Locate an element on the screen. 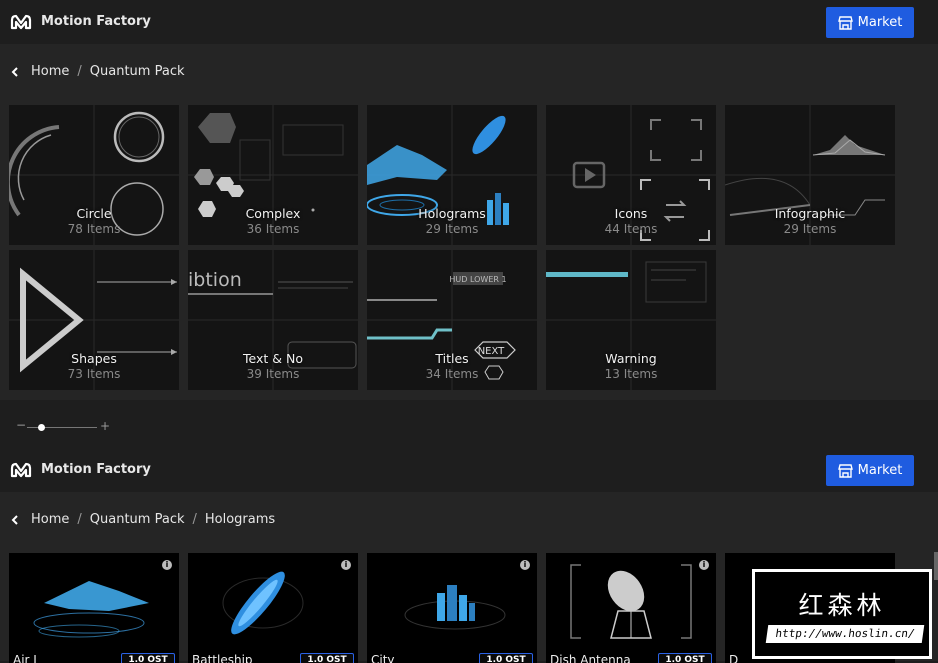 The image size is (938, 663). product-name: Air I is located at coordinates (25, 658).